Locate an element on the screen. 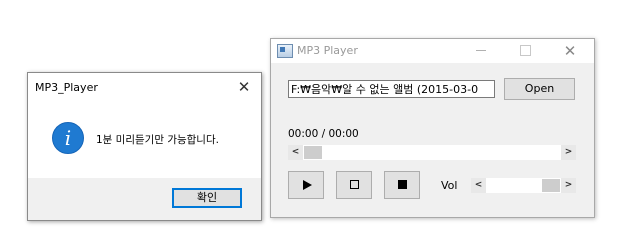  seek-thumb is located at coordinates (313, 152).